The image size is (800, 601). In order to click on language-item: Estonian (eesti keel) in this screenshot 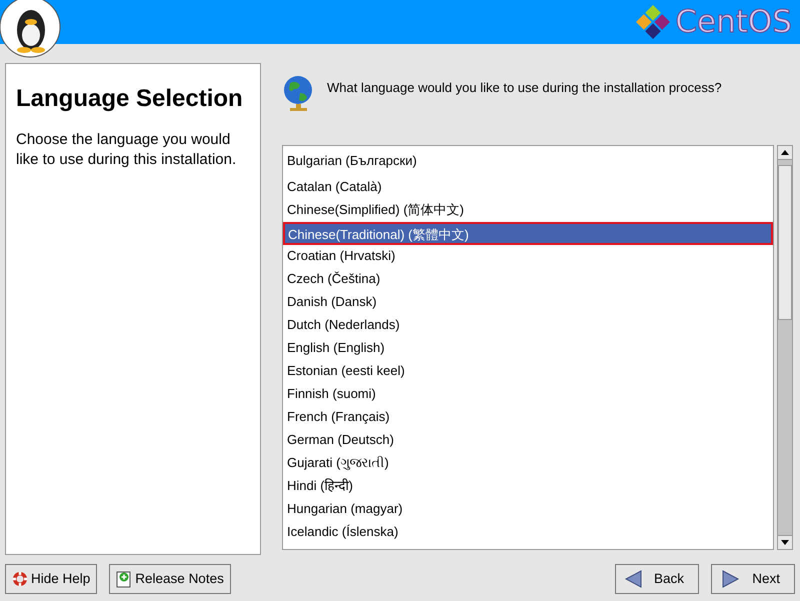, I will do `click(528, 371)`.